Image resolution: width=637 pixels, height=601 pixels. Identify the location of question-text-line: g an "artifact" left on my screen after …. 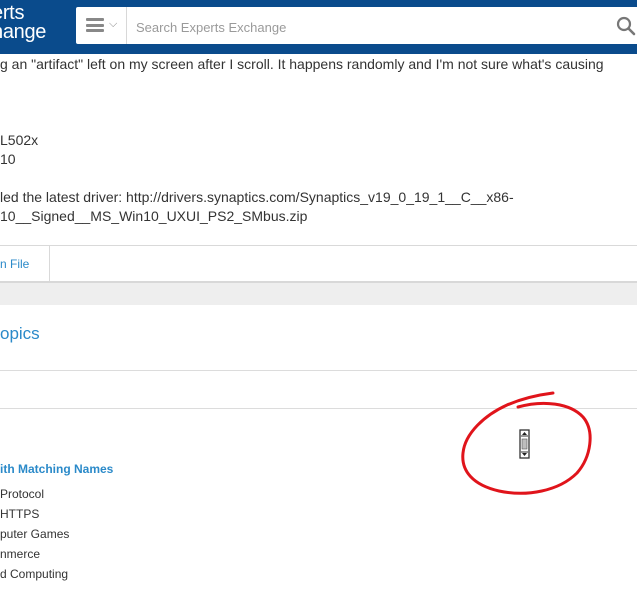
(302, 64).